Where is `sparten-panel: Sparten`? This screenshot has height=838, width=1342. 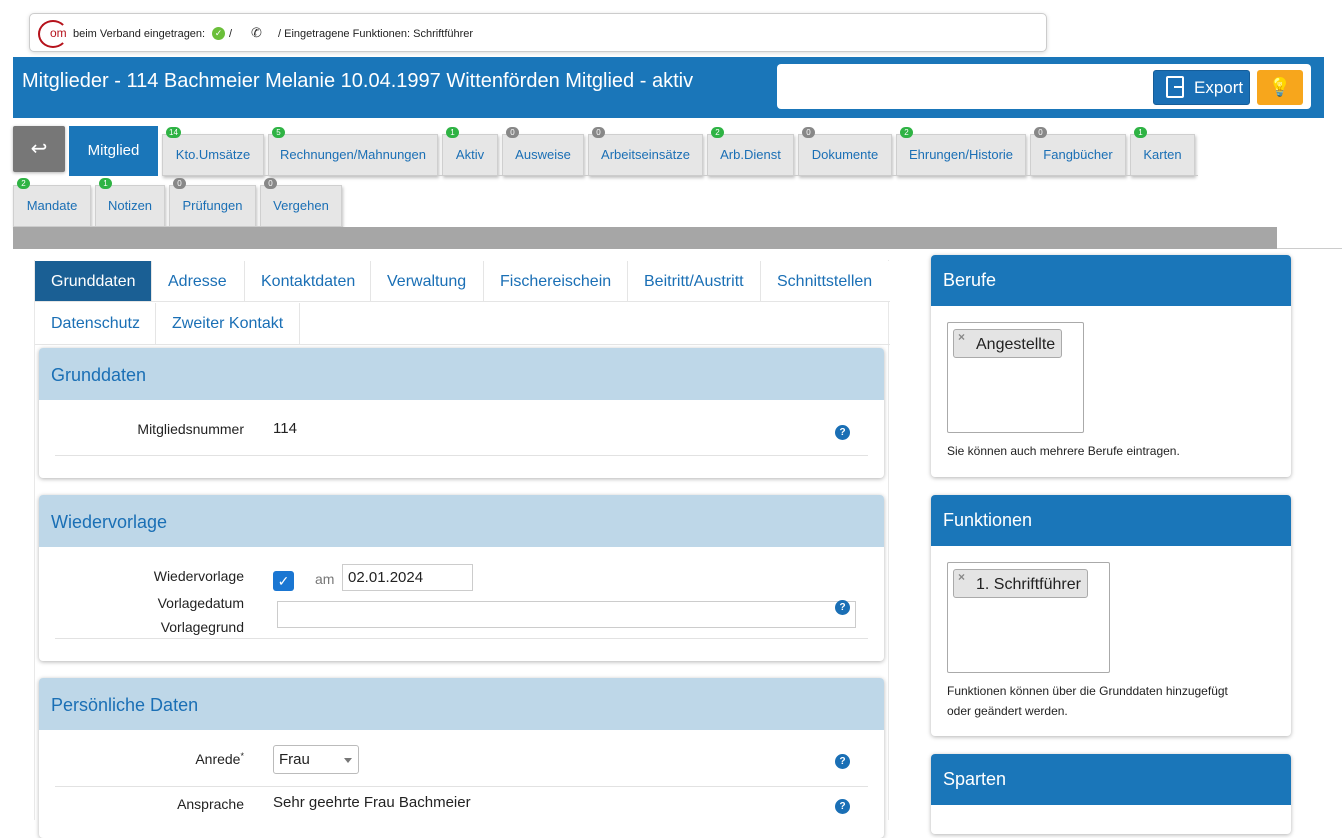 sparten-panel: Sparten is located at coordinates (1111, 794).